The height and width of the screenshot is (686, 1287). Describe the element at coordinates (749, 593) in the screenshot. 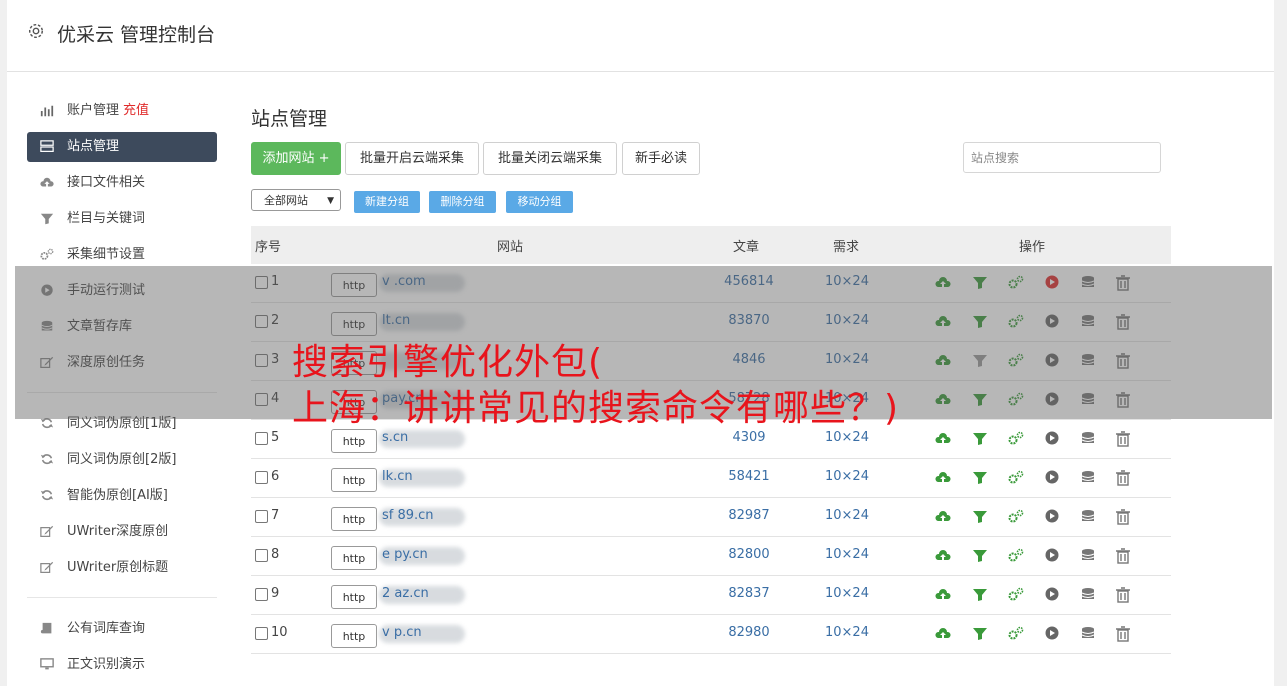

I see `article-count: 82837` at that location.